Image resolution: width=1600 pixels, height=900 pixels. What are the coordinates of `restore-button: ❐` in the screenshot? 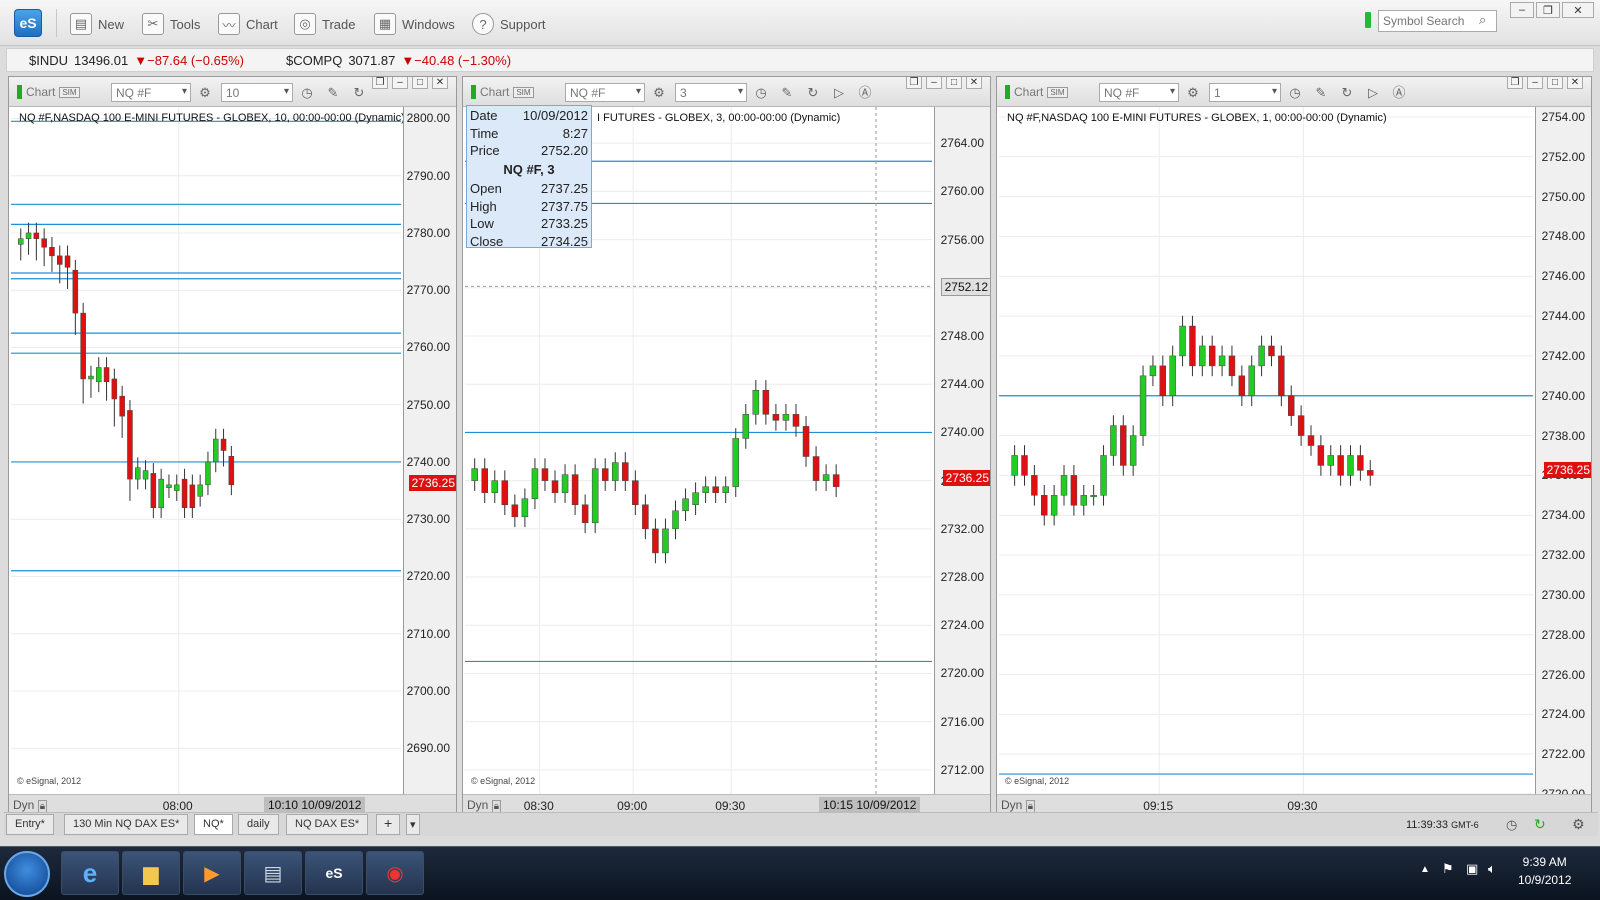 It's located at (1548, 10).